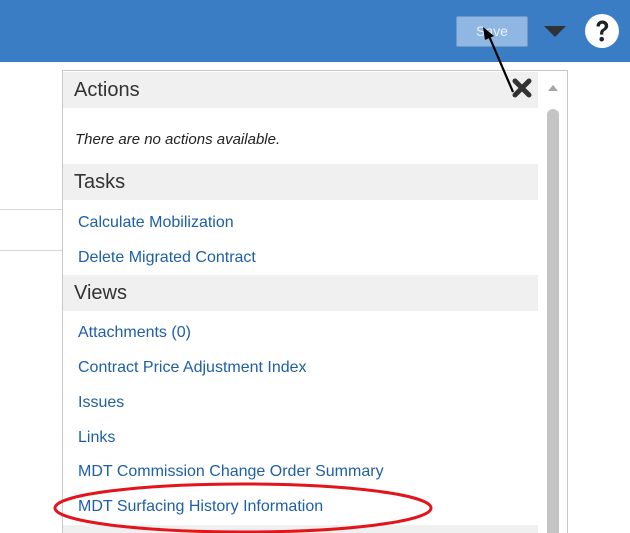  What do you see at coordinates (555, 31) in the screenshot?
I see `caret-down-icon` at bounding box center [555, 31].